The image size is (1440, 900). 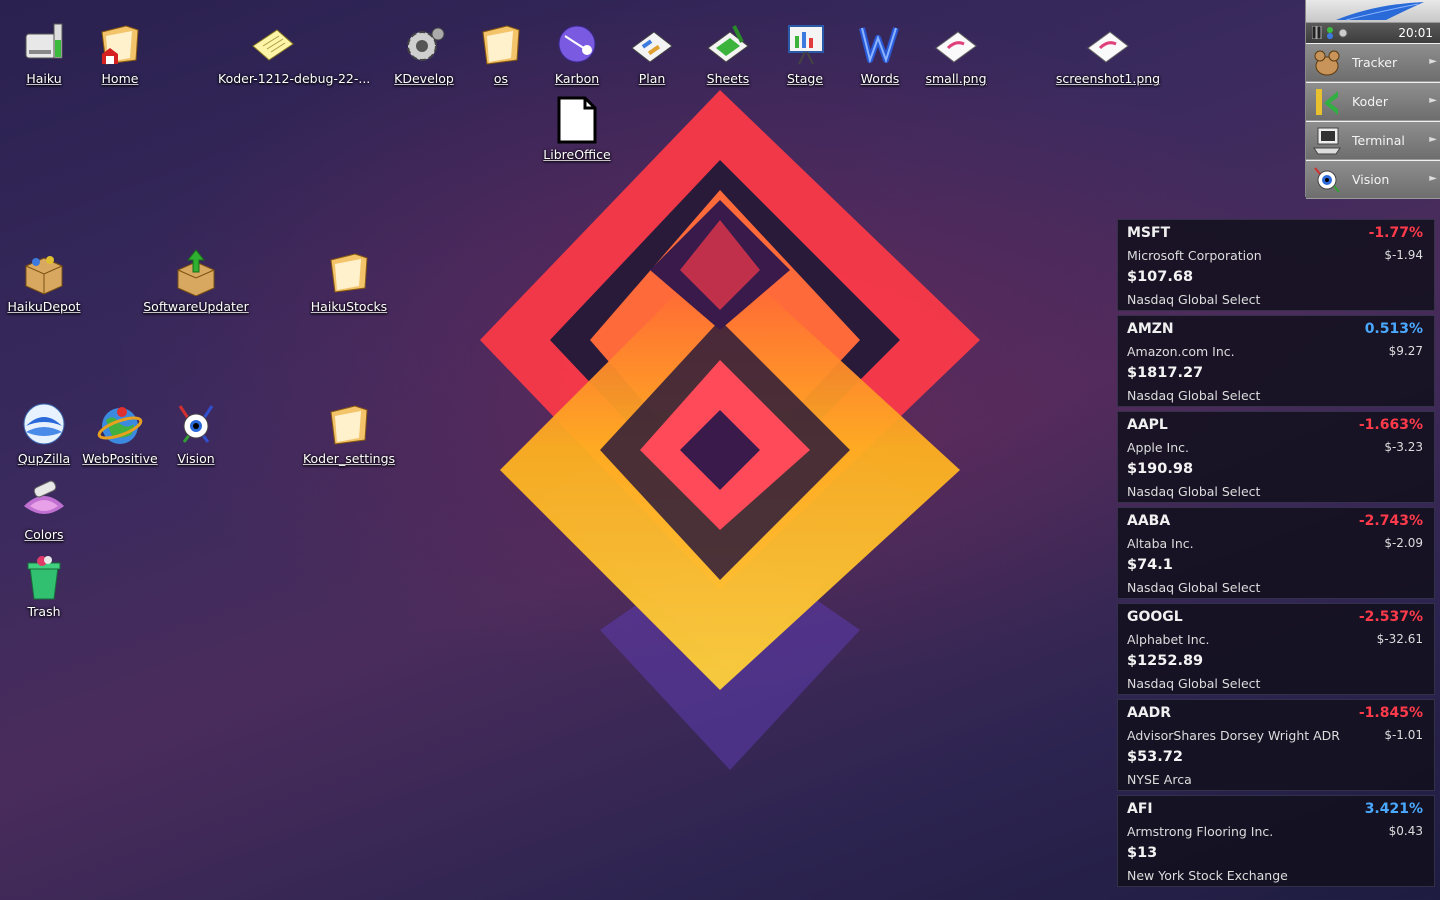 What do you see at coordinates (1155, 617) in the screenshot?
I see `stock-symbol: GOOGL` at bounding box center [1155, 617].